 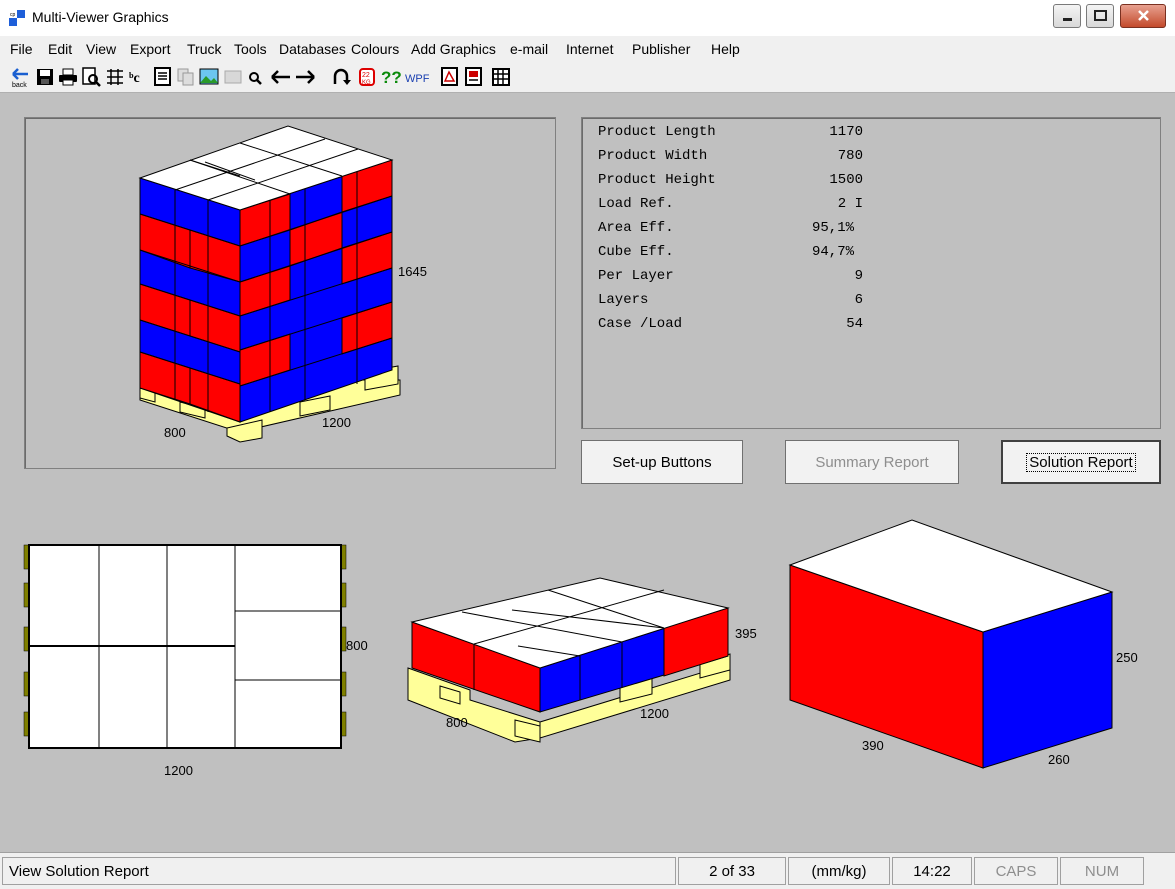 What do you see at coordinates (587, 18) in the screenshot?
I see `title-bar: cp Multi-Viewer Graphics` at bounding box center [587, 18].